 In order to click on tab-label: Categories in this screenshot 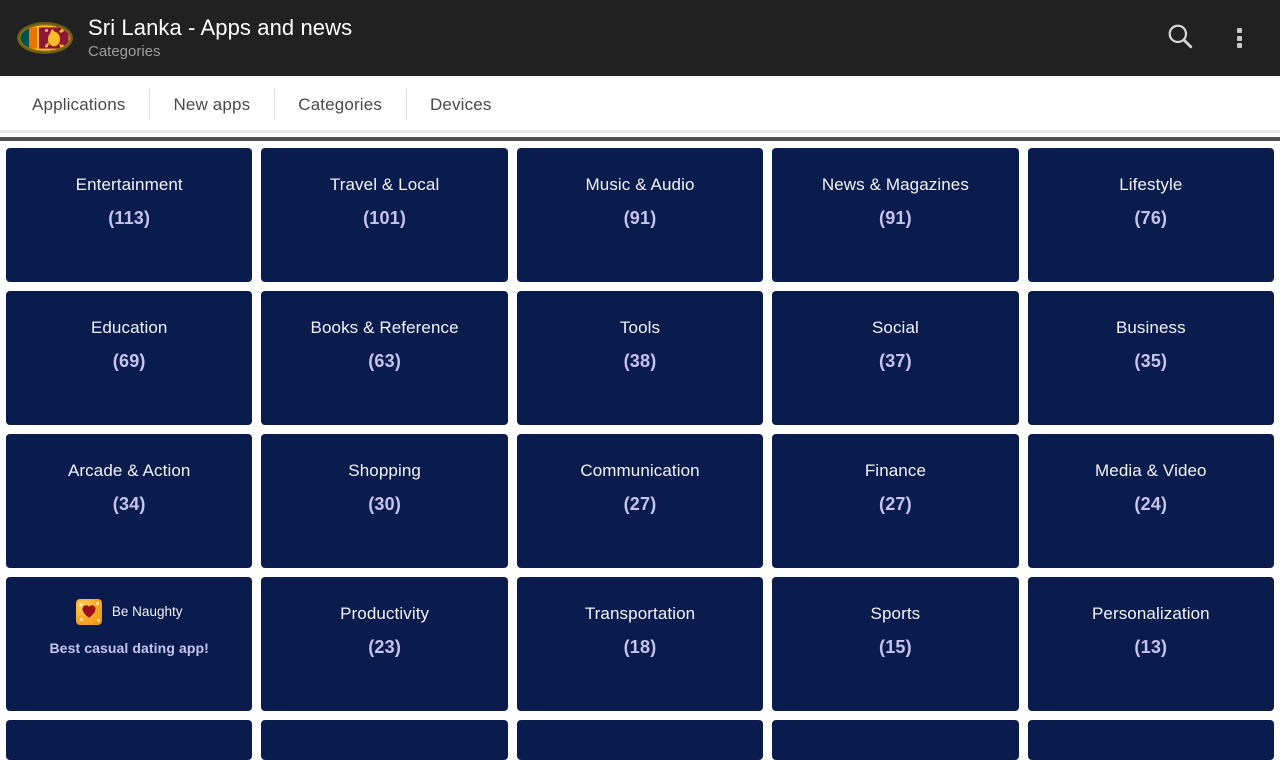, I will do `click(340, 104)`.